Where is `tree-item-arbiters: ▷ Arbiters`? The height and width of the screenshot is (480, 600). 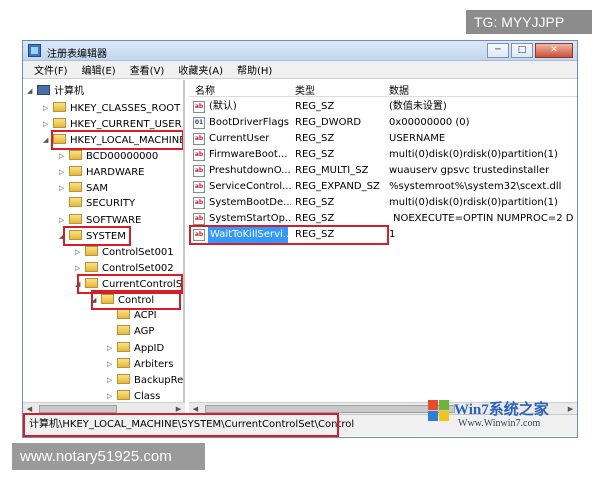
tree-item-arbiters: ▷ Arbiters is located at coordinates (140, 364).